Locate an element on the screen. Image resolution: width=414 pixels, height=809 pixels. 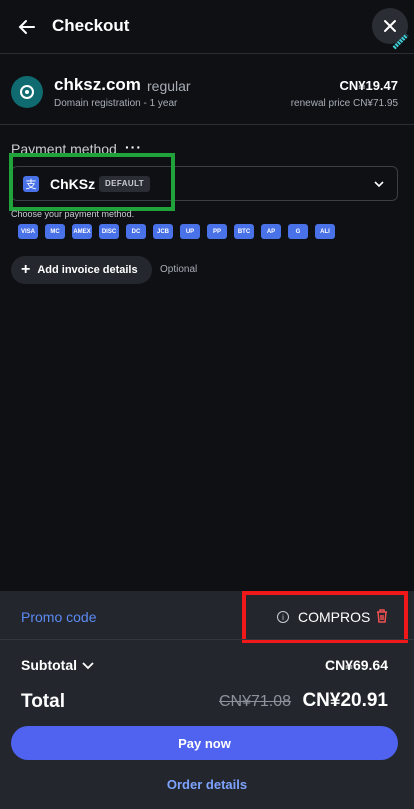
arrow-left-icon is located at coordinates (26, 27).